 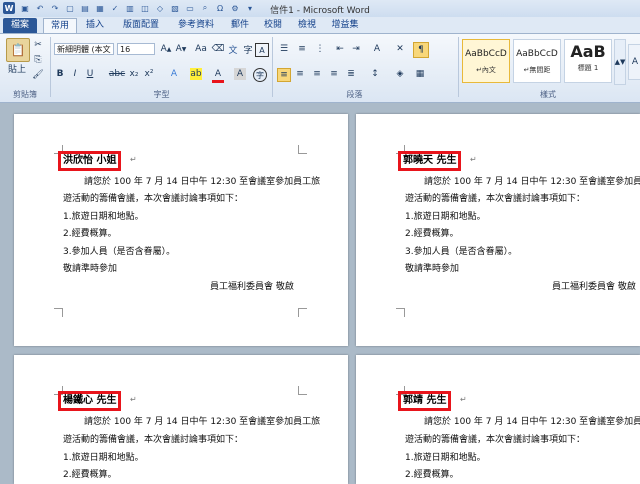 I want to click on styles-group-label: 樣式, so click(x=548, y=94).